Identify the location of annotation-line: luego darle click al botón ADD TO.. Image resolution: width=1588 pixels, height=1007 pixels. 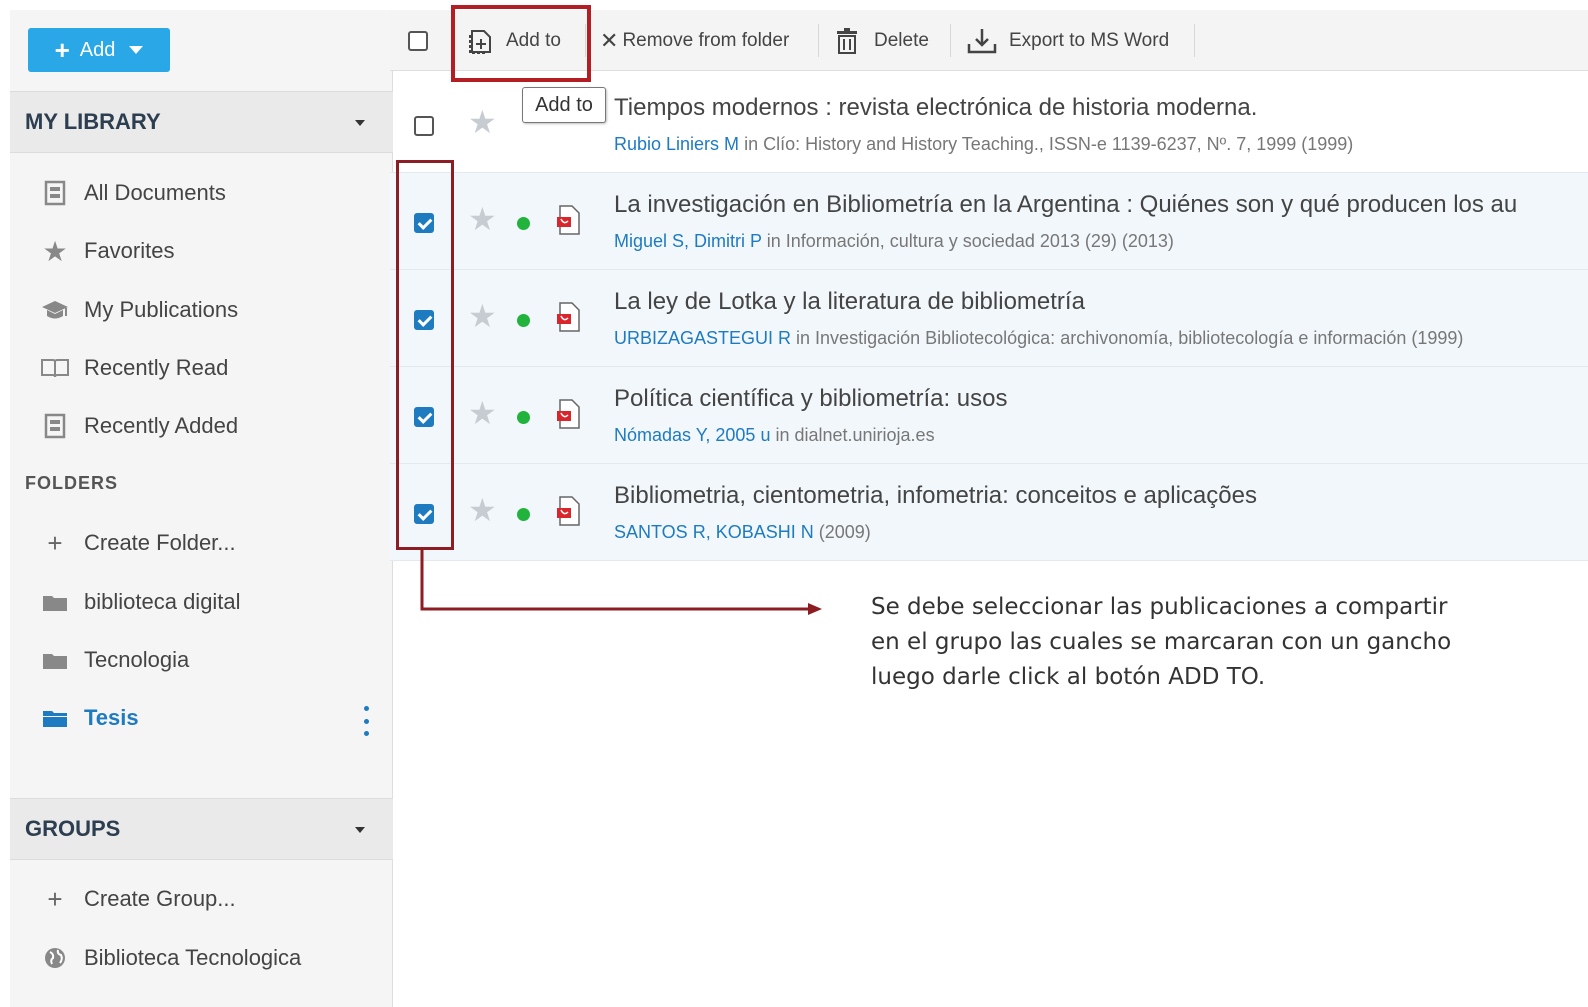
(1068, 677).